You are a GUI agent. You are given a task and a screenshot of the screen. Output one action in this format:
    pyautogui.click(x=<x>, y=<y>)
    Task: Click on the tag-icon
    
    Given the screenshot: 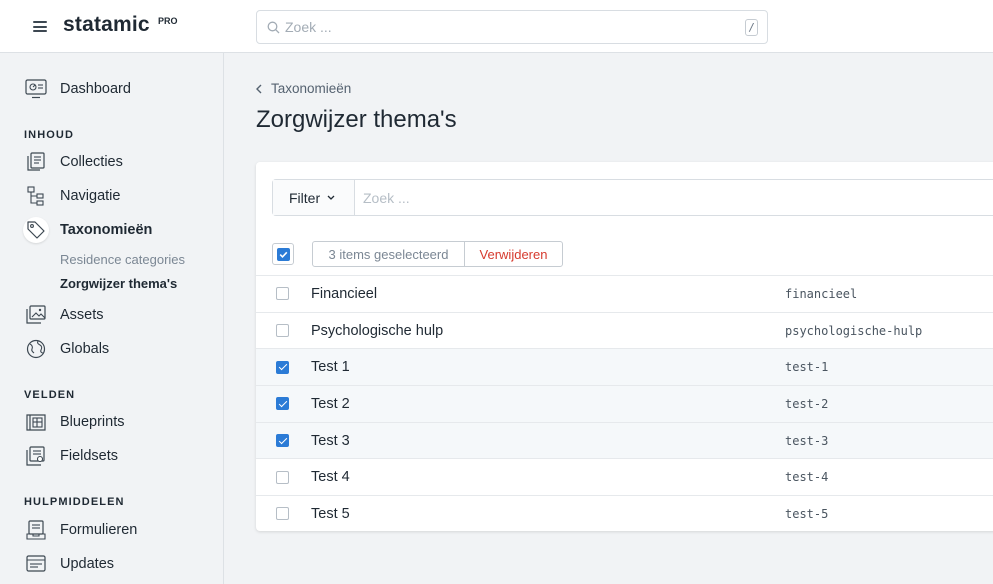 What is the action you would take?
    pyautogui.click(x=36, y=230)
    